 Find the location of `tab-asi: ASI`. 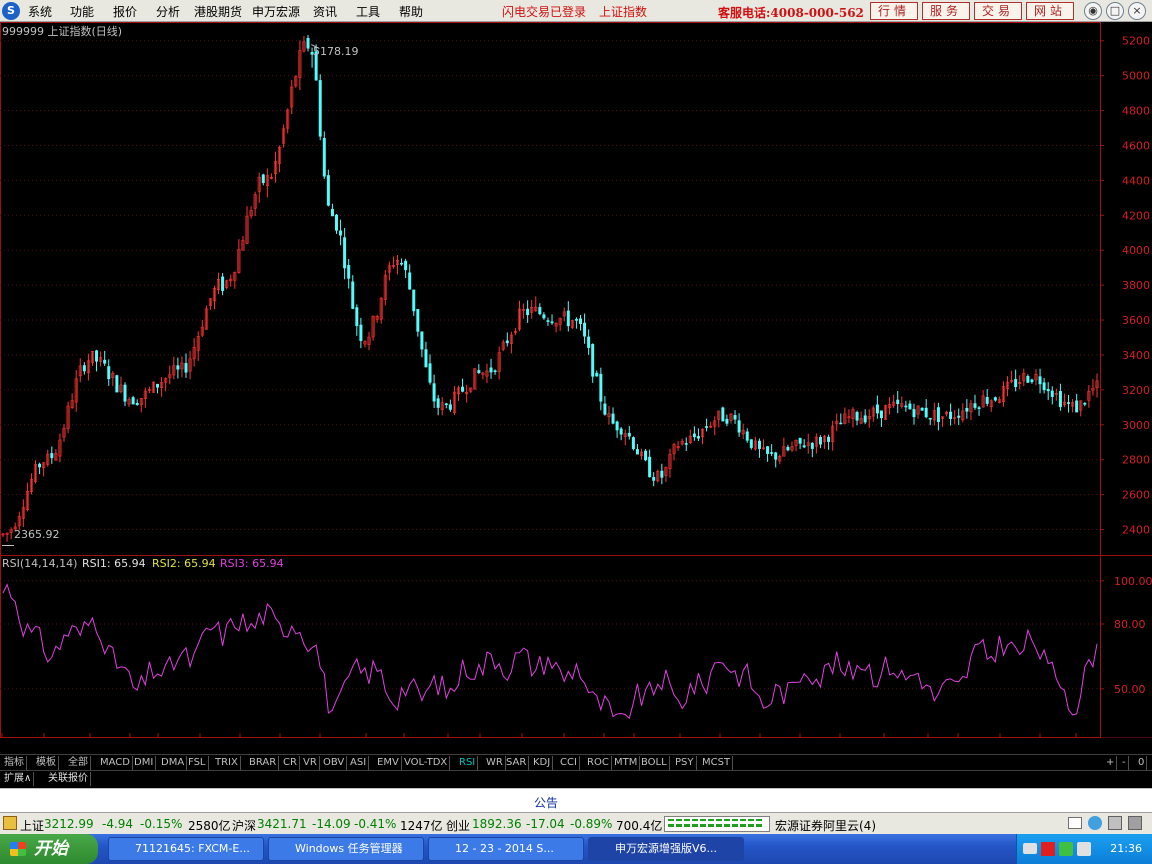

tab-asi: ASI is located at coordinates (359, 763).